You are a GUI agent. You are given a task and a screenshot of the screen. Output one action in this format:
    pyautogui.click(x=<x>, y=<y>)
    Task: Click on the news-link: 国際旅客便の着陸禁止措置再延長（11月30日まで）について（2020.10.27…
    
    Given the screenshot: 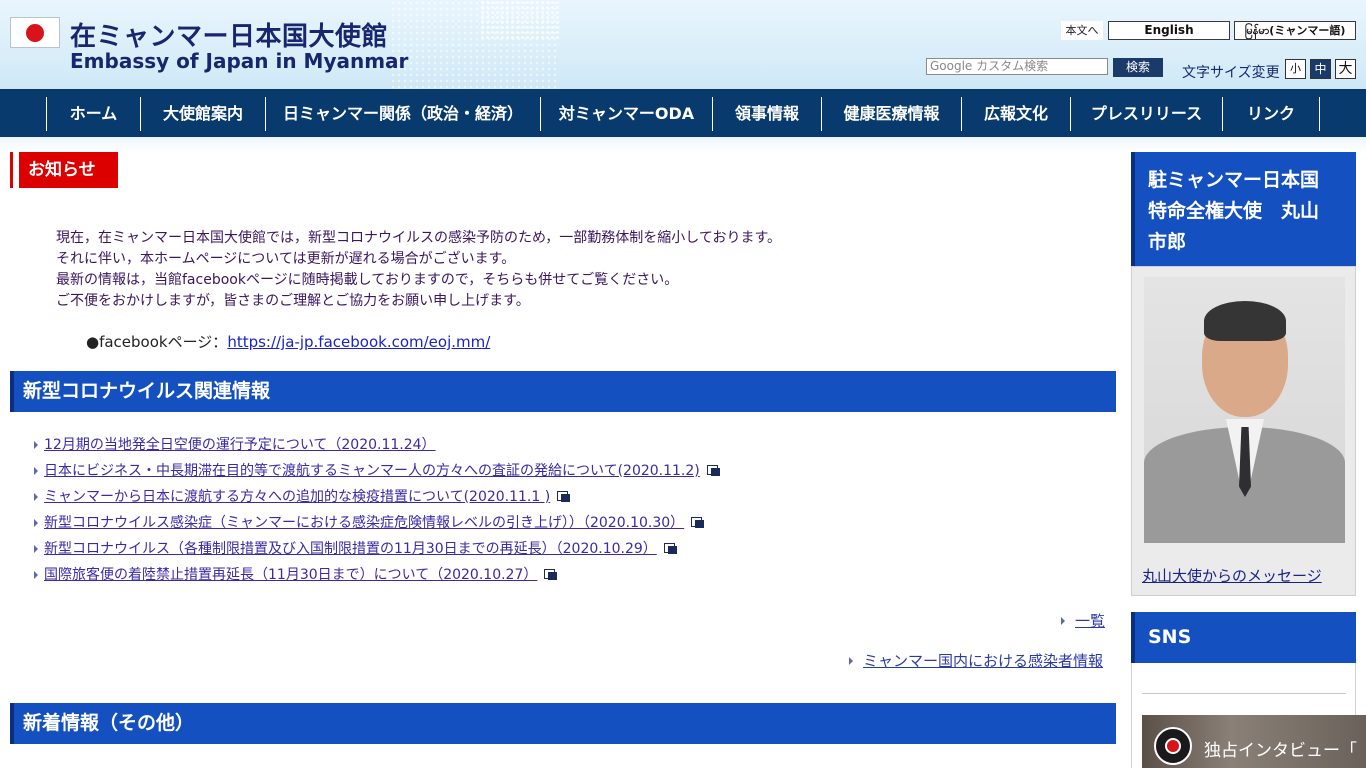 What is the action you would take?
    pyautogui.click(x=290, y=575)
    